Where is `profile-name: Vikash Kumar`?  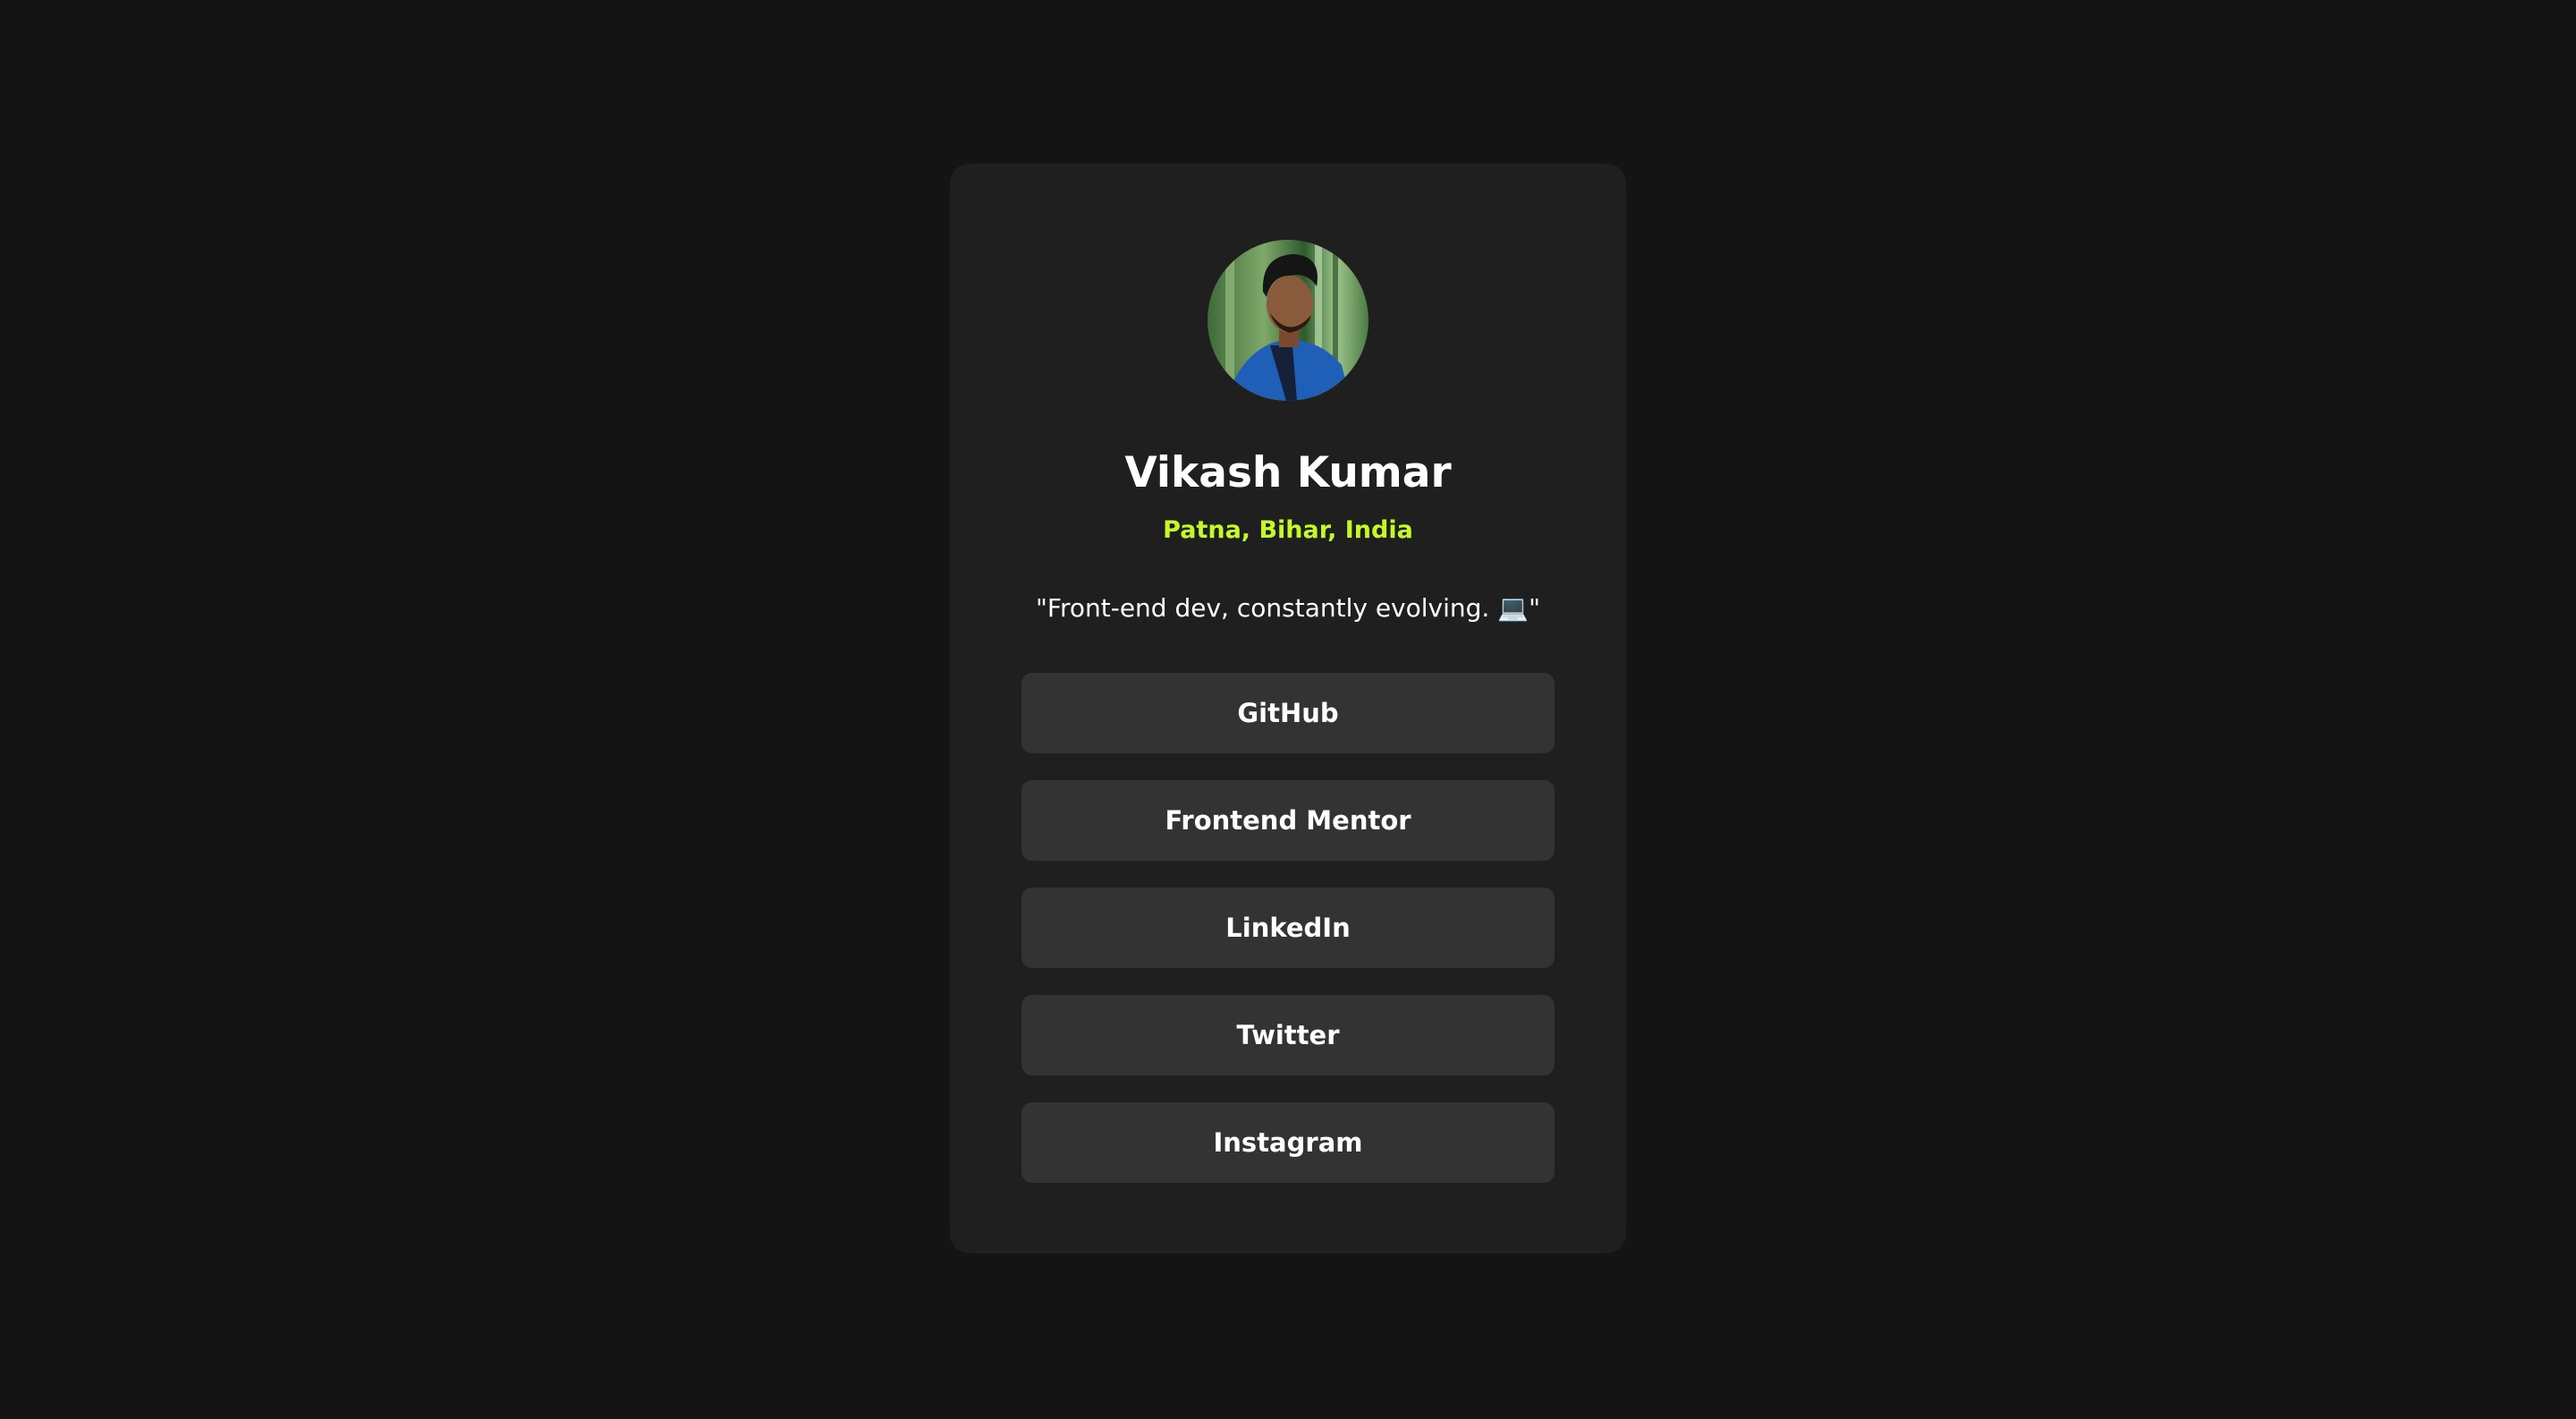 profile-name: Vikash Kumar is located at coordinates (1288, 472).